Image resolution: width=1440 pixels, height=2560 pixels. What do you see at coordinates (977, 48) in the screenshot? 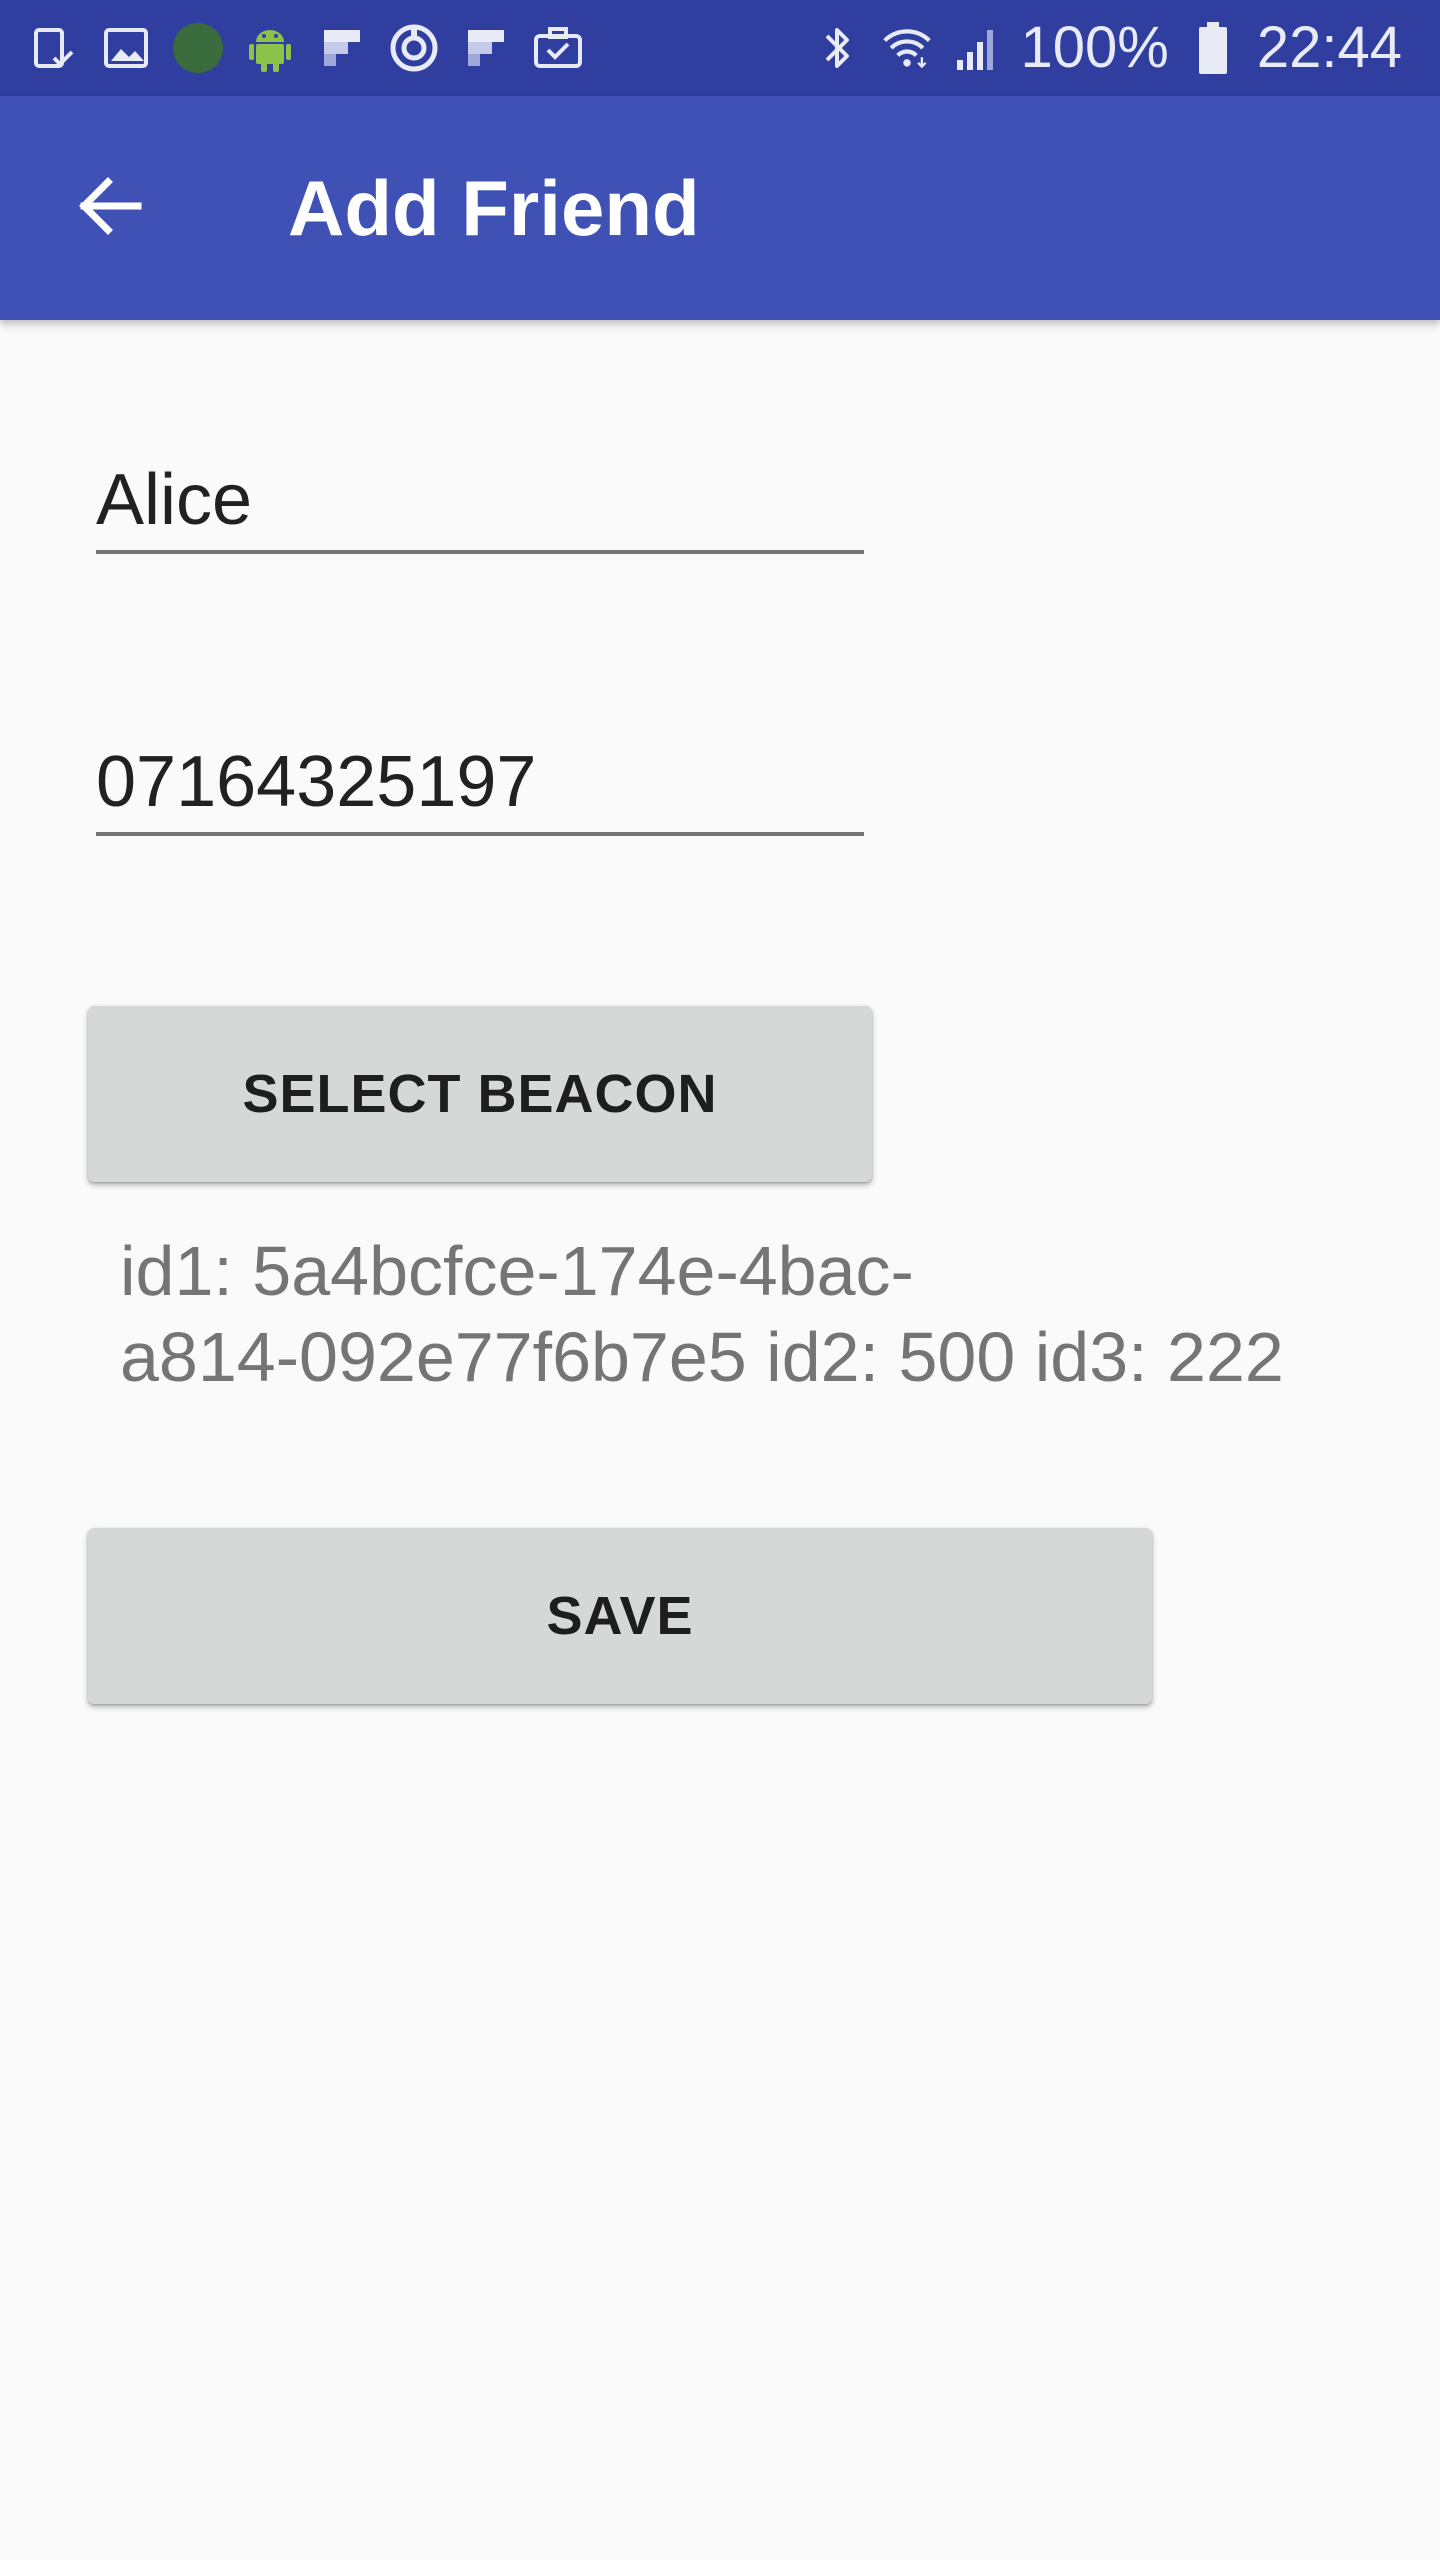
I see `signal-icon` at bounding box center [977, 48].